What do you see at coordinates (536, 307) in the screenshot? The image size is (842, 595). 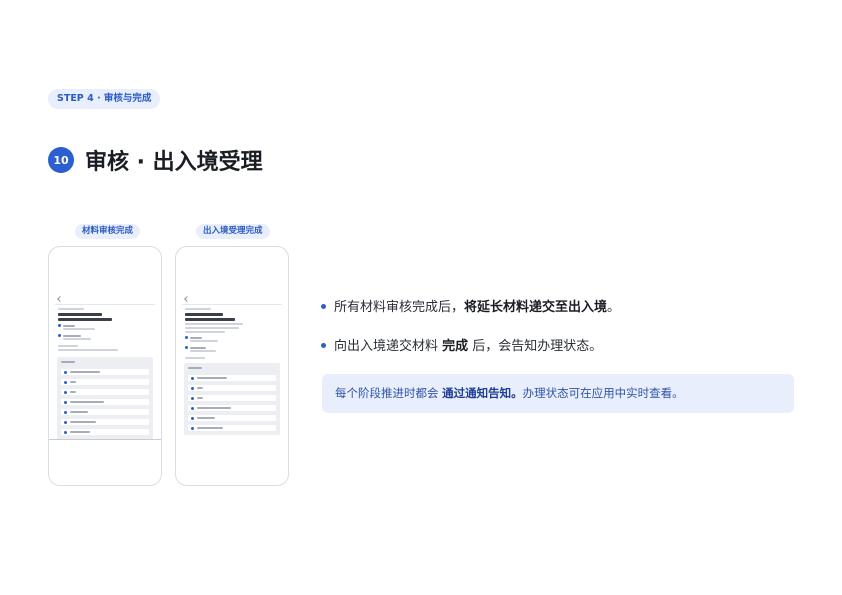 I see `bullet-emphasis: 将延长材料递交至出入境` at bounding box center [536, 307].